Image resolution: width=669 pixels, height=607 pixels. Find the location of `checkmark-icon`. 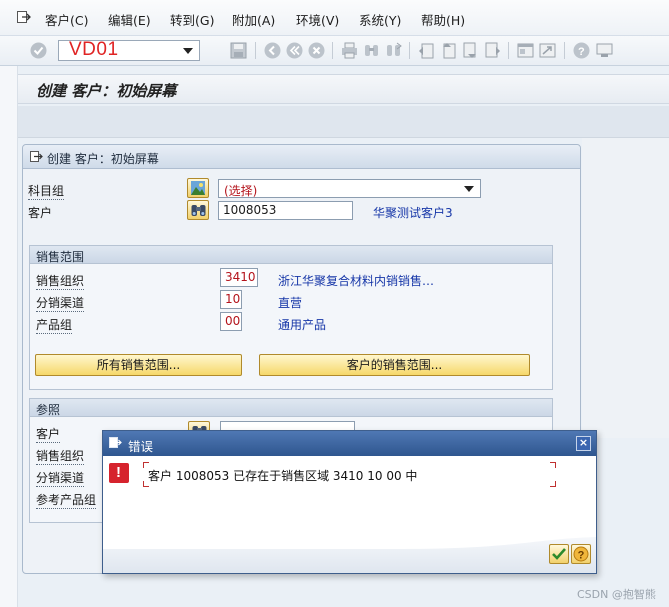

checkmark-icon is located at coordinates (559, 554).